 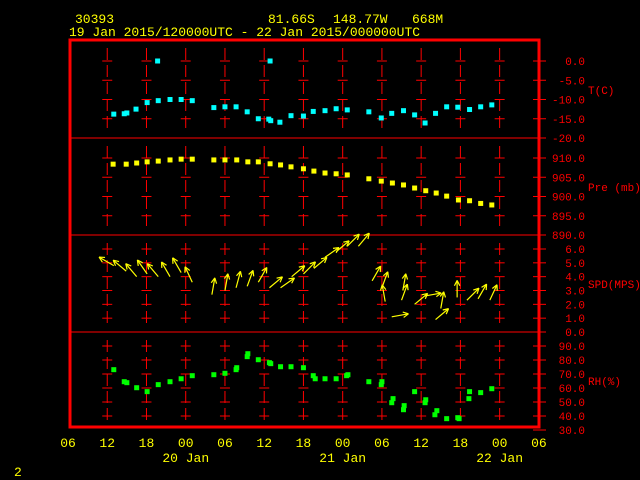 I want to click on y-tick-label: 30.0, so click(x=572, y=432).